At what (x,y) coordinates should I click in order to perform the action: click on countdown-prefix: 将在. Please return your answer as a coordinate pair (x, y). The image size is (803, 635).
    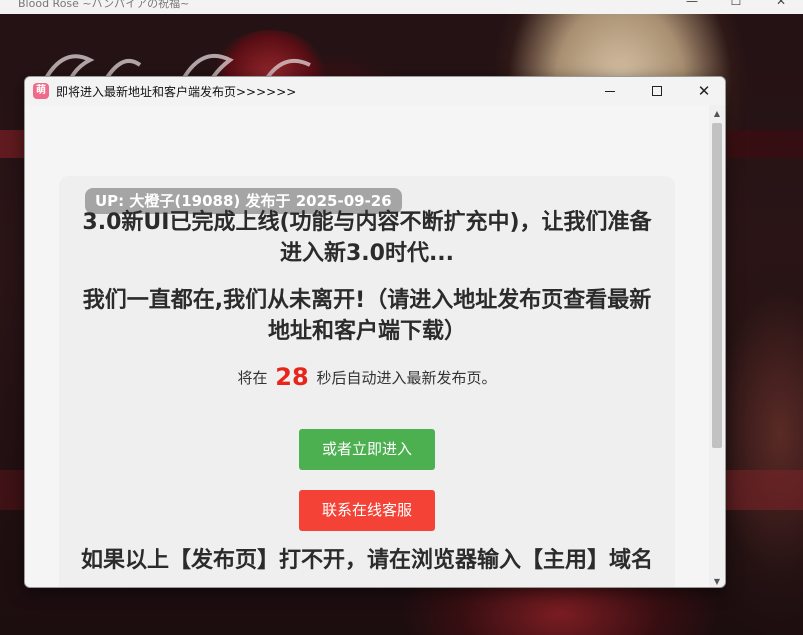
    Looking at the image, I should click on (252, 378).